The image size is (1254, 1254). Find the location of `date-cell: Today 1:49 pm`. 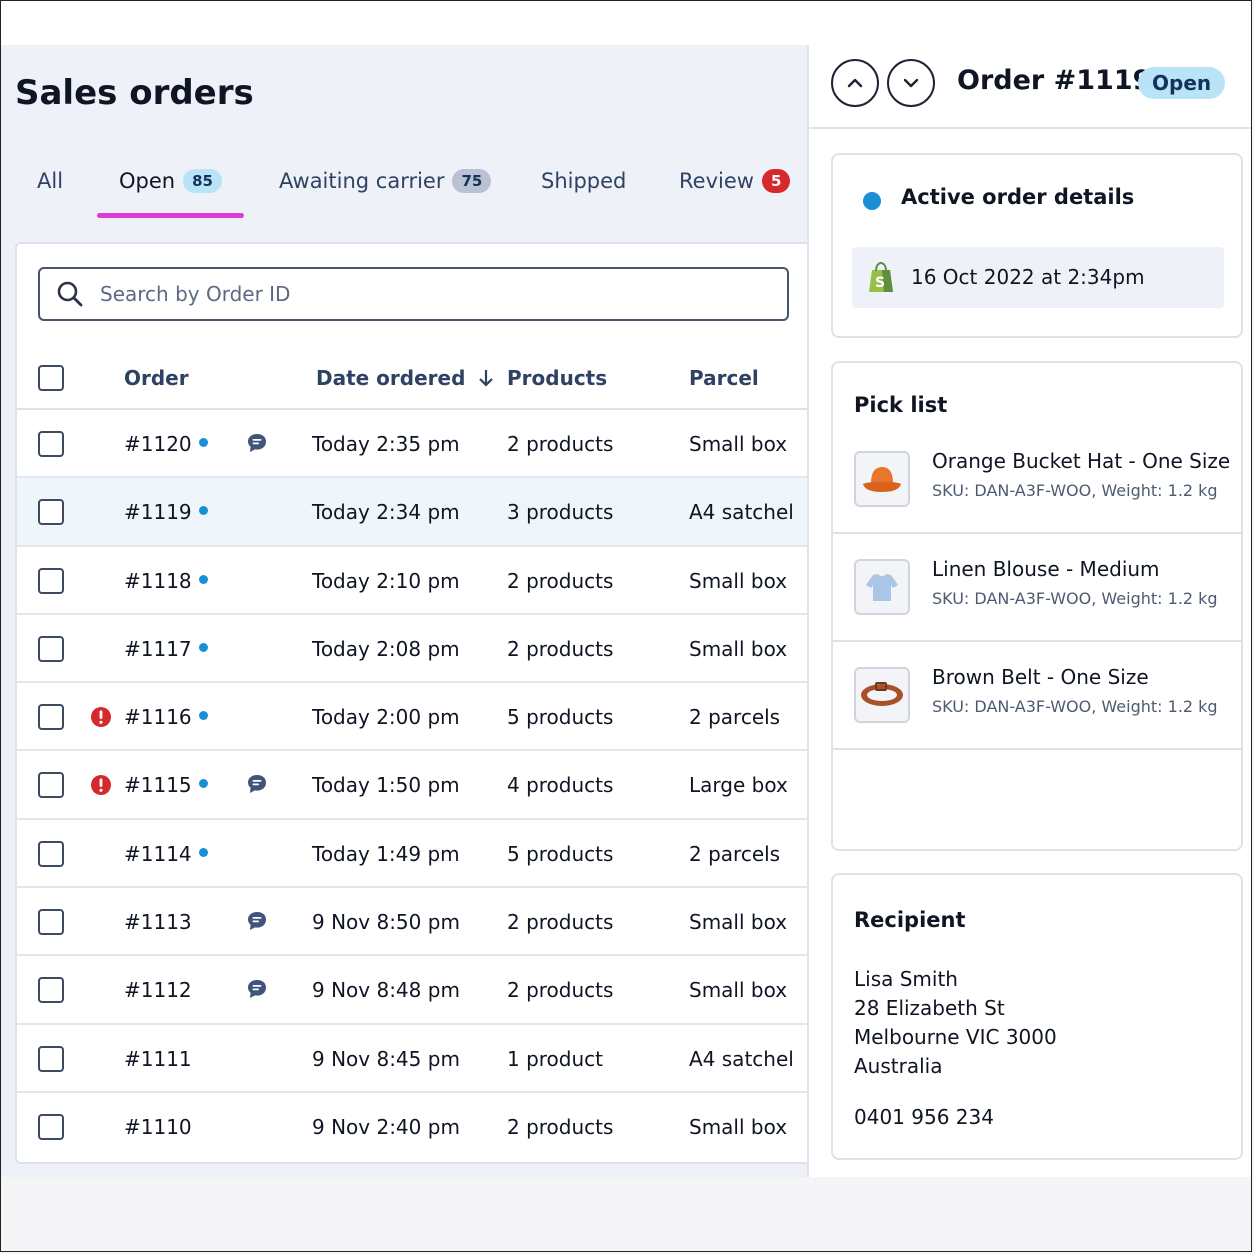

date-cell: Today 1:49 pm is located at coordinates (386, 853).